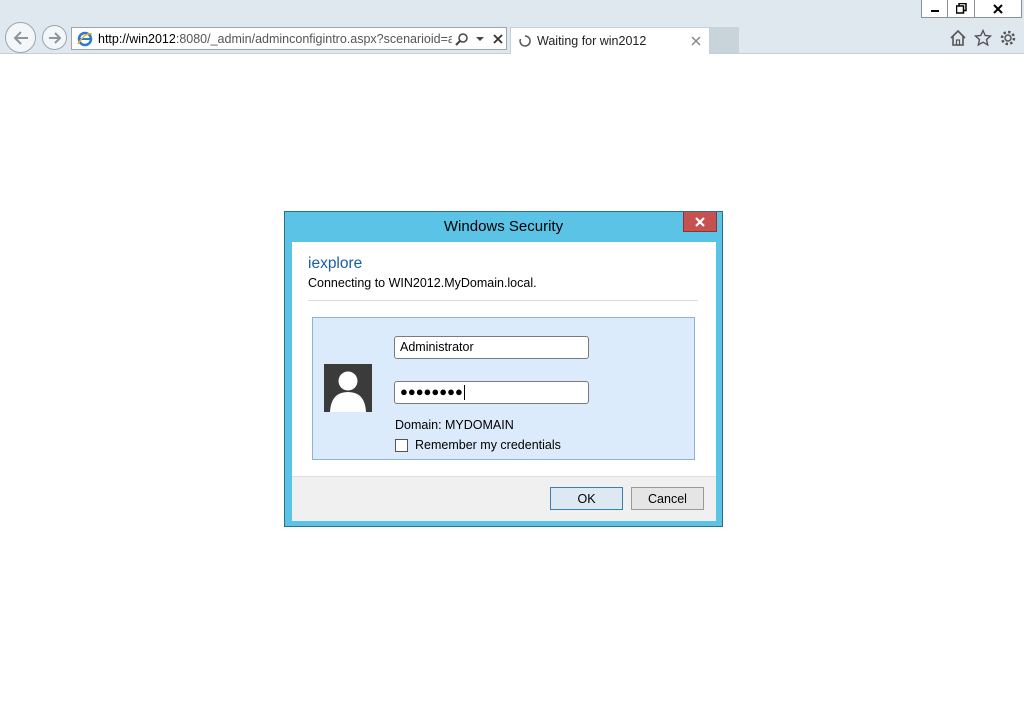  Describe the element at coordinates (696, 41) in the screenshot. I see `tab-close-icon` at that location.